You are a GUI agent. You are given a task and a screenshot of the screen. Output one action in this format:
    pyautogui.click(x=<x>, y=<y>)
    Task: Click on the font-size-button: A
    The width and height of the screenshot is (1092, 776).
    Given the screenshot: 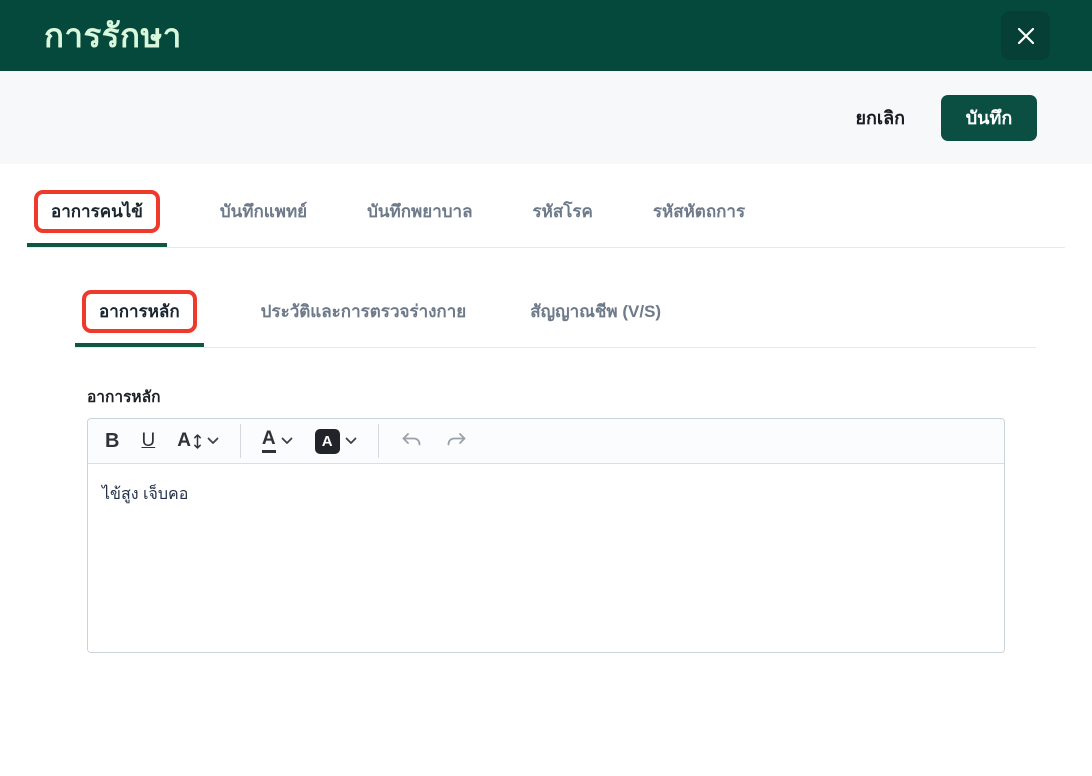 What is the action you would take?
    pyautogui.click(x=198, y=441)
    